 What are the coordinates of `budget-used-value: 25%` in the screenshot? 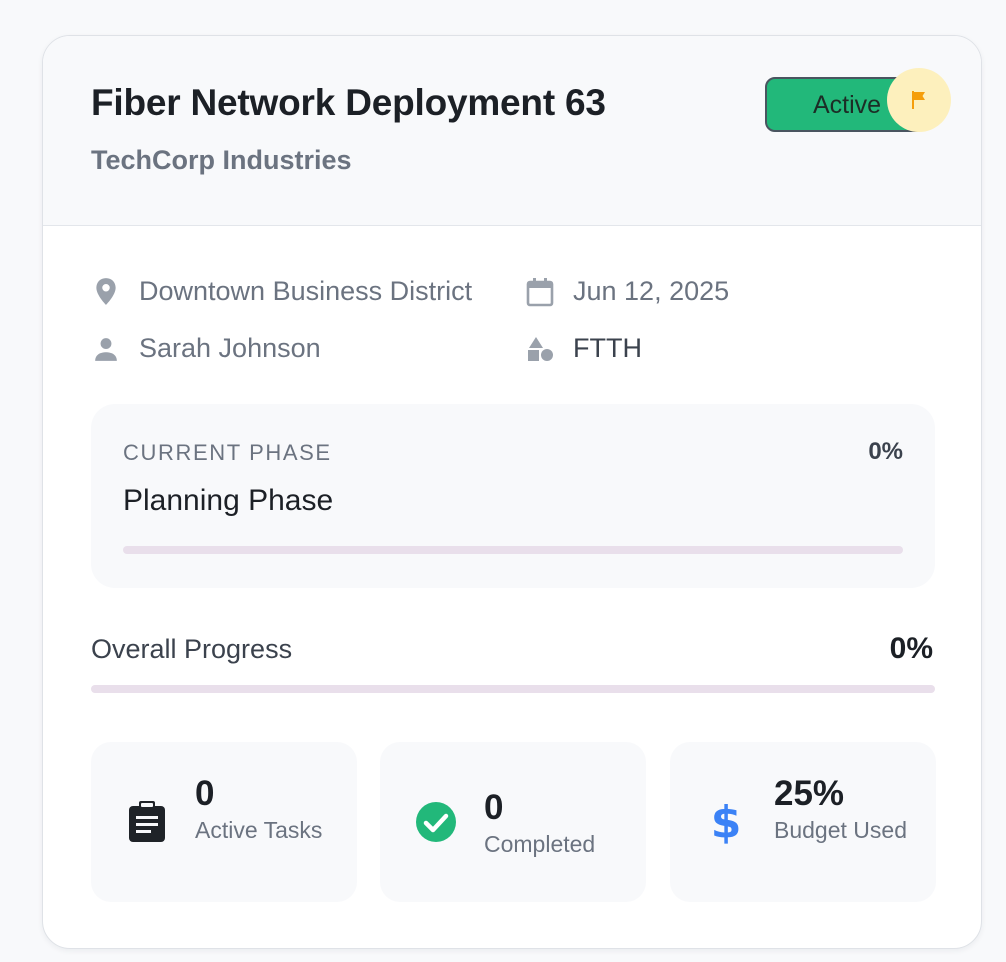 It's located at (809, 793).